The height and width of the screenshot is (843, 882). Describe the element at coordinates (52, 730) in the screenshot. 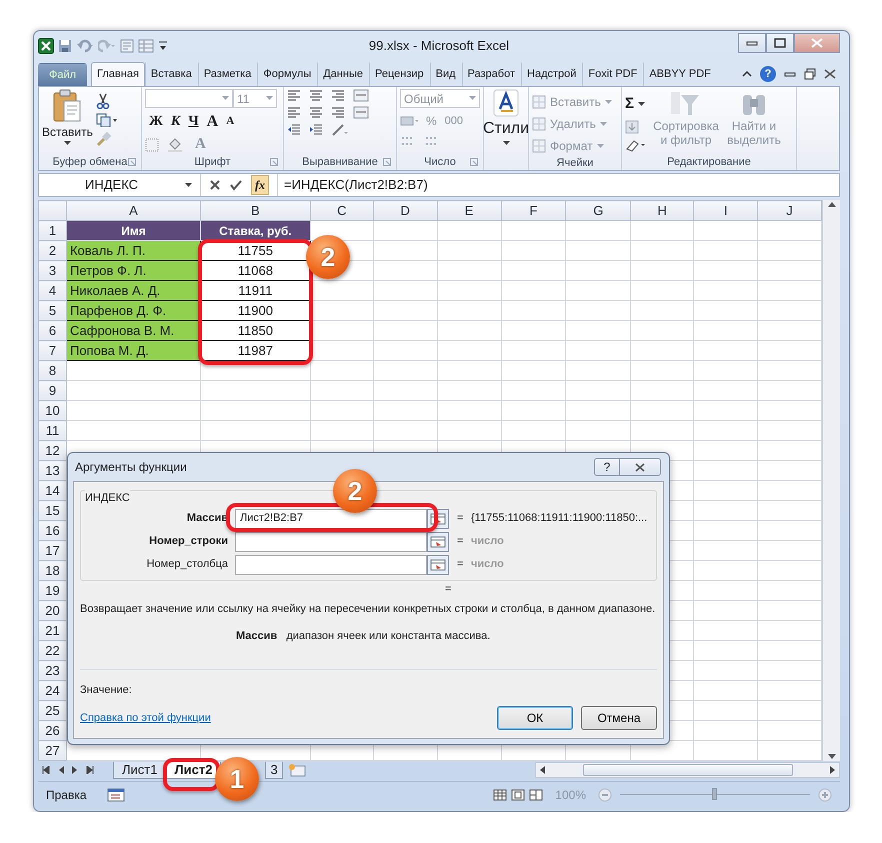

I see `row-header: 26` at that location.